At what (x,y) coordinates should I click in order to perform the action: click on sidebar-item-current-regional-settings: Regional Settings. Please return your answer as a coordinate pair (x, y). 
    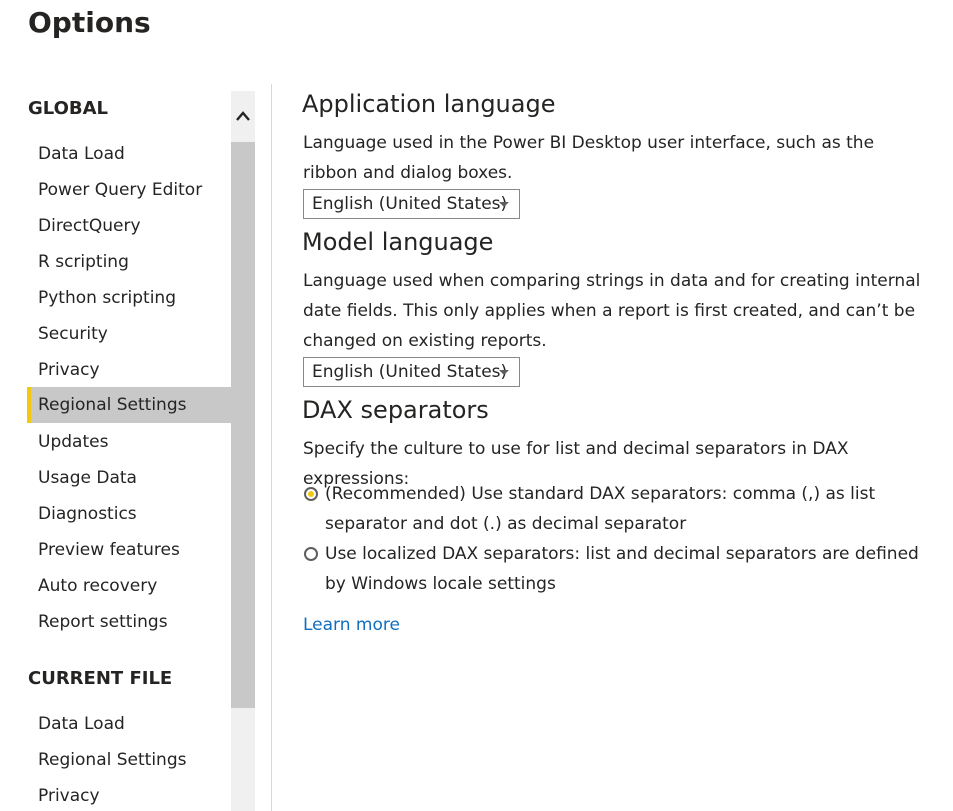
    Looking at the image, I should click on (129, 760).